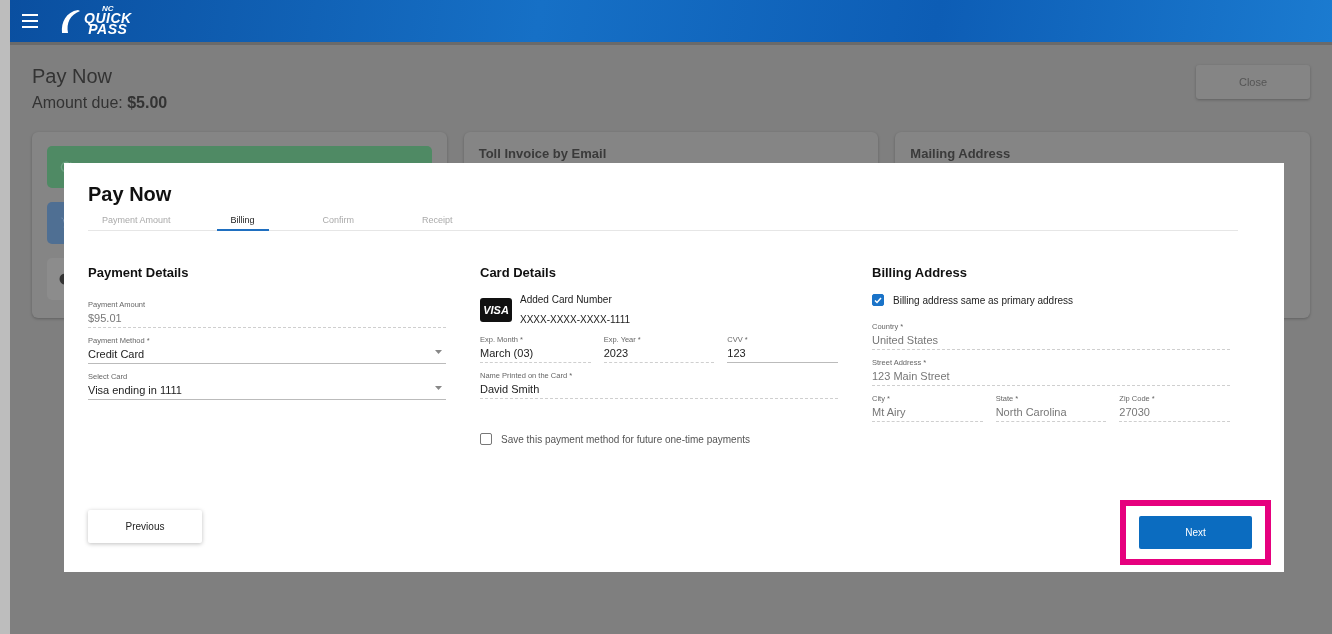 The width and height of the screenshot is (1332, 634). Describe the element at coordinates (566, 299) in the screenshot. I see `card-label: Added Card Number` at that location.